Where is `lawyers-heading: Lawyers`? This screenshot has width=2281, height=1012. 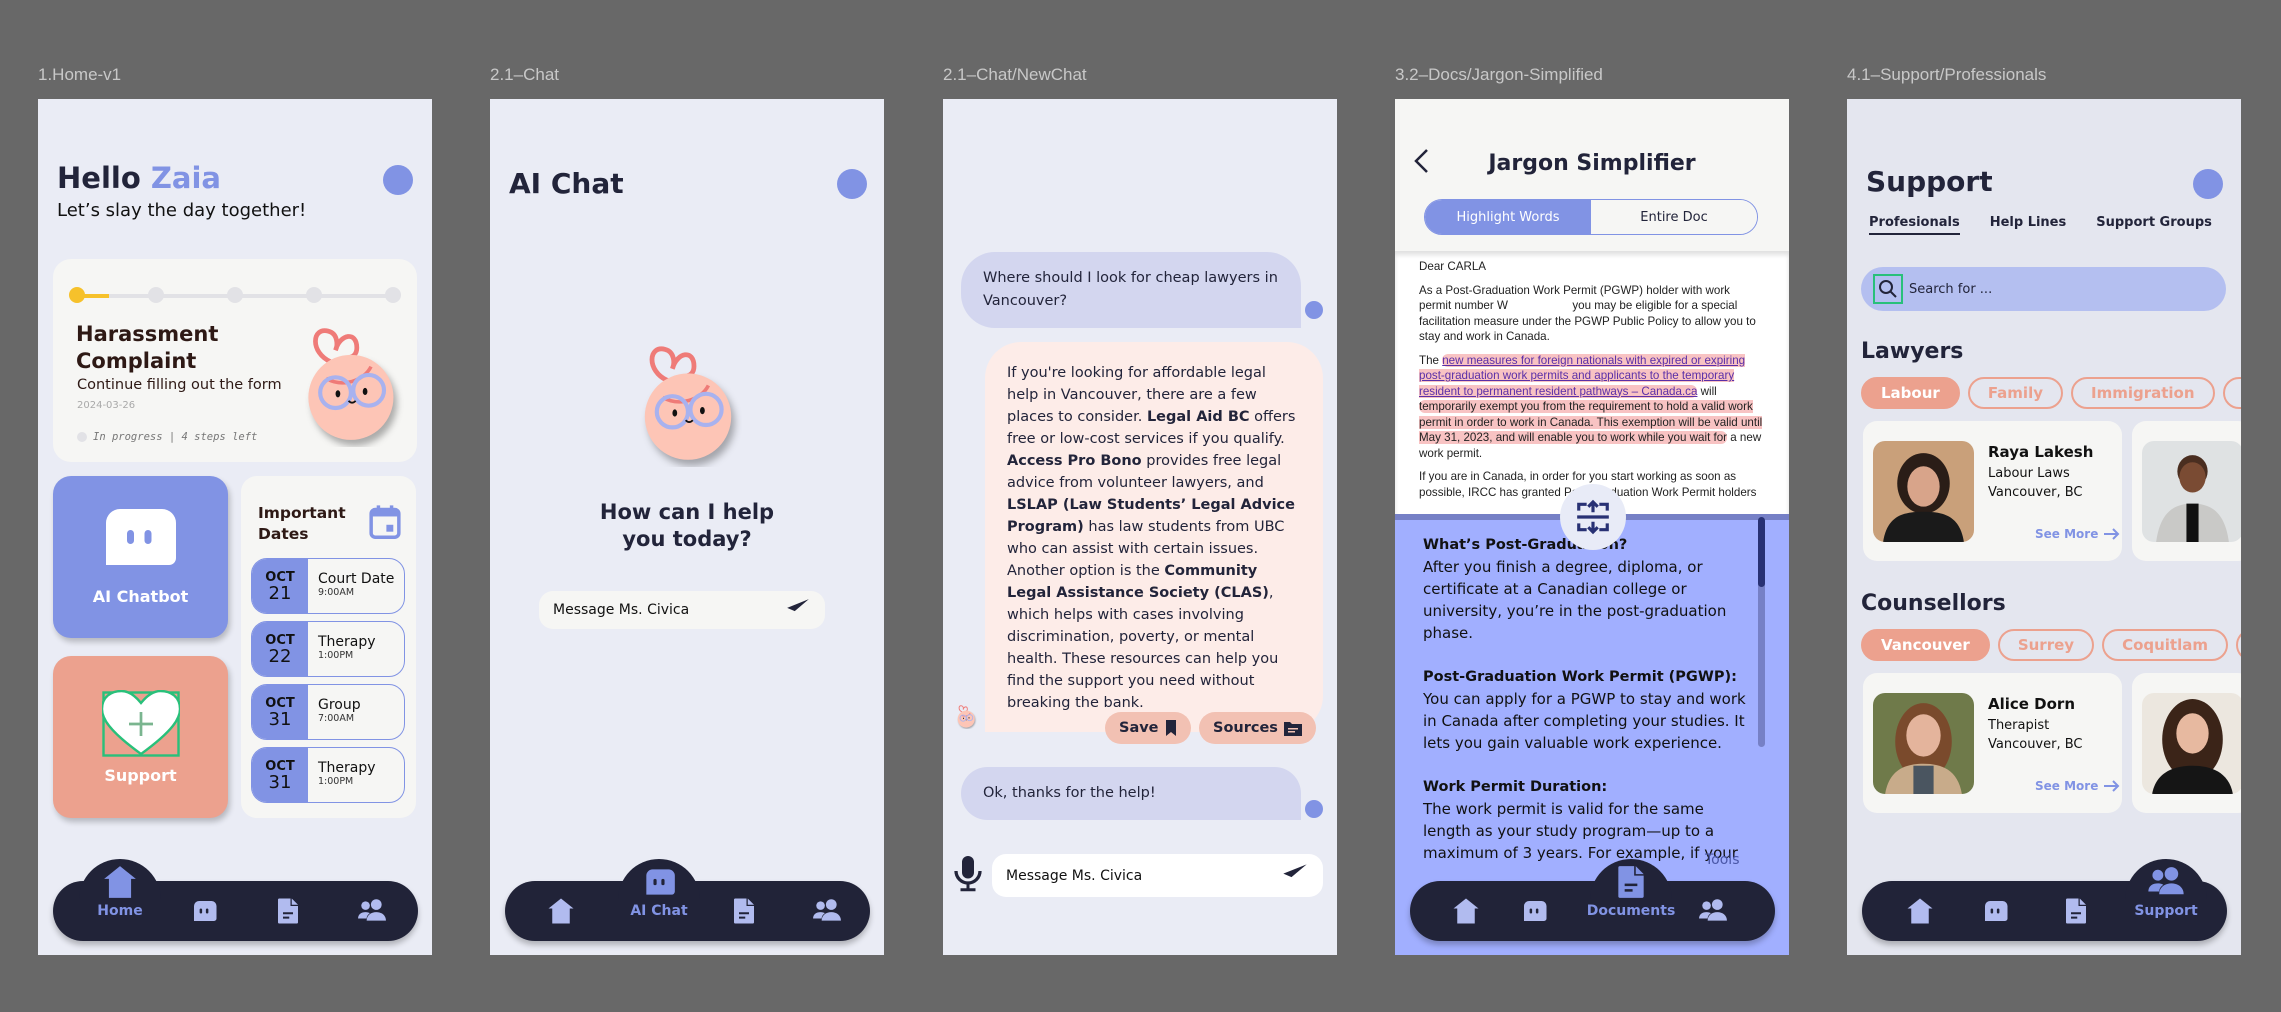 lawyers-heading: Lawyers is located at coordinates (1912, 351).